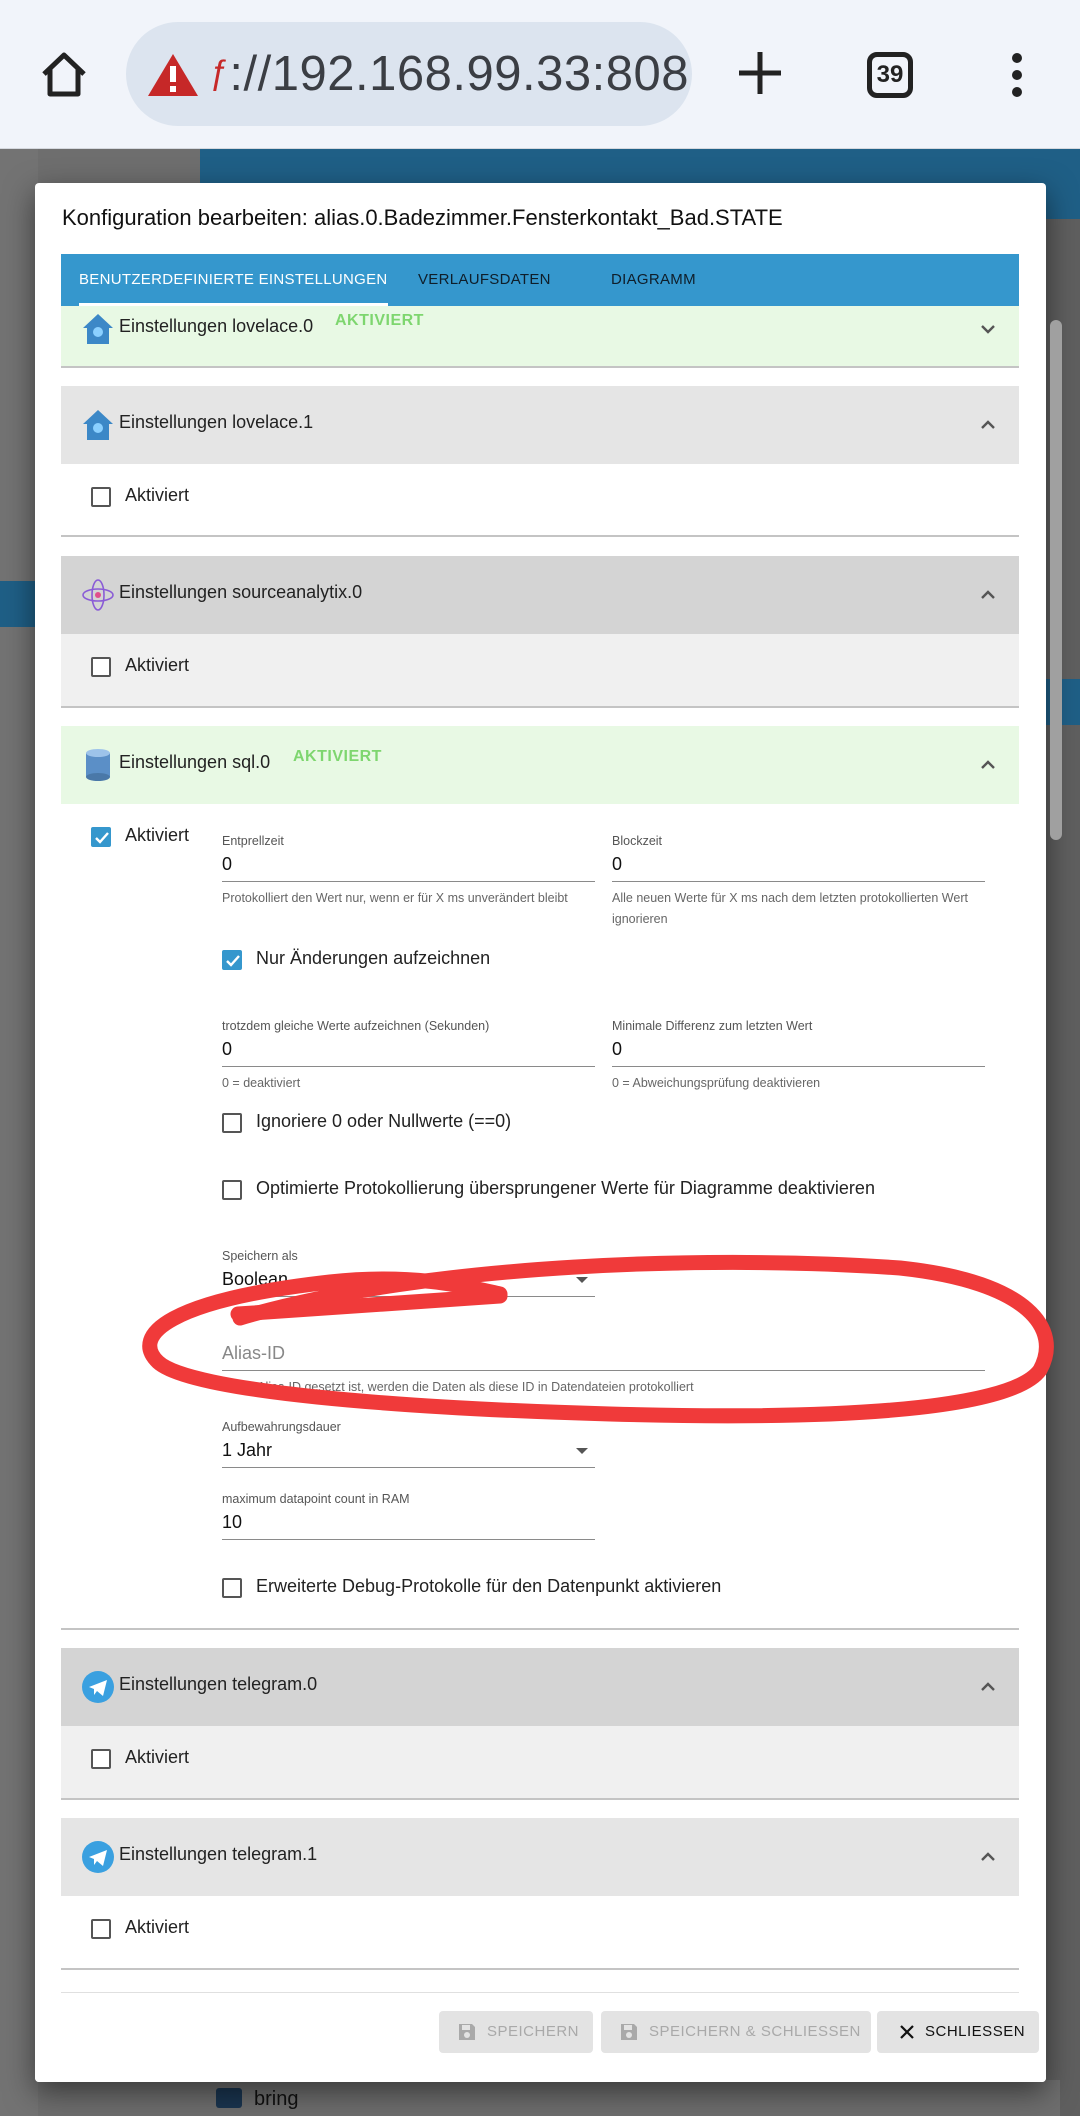 Image resolution: width=1080 pixels, height=2116 pixels. Describe the element at coordinates (467, 2032) in the screenshot. I see `save-icon` at that location.